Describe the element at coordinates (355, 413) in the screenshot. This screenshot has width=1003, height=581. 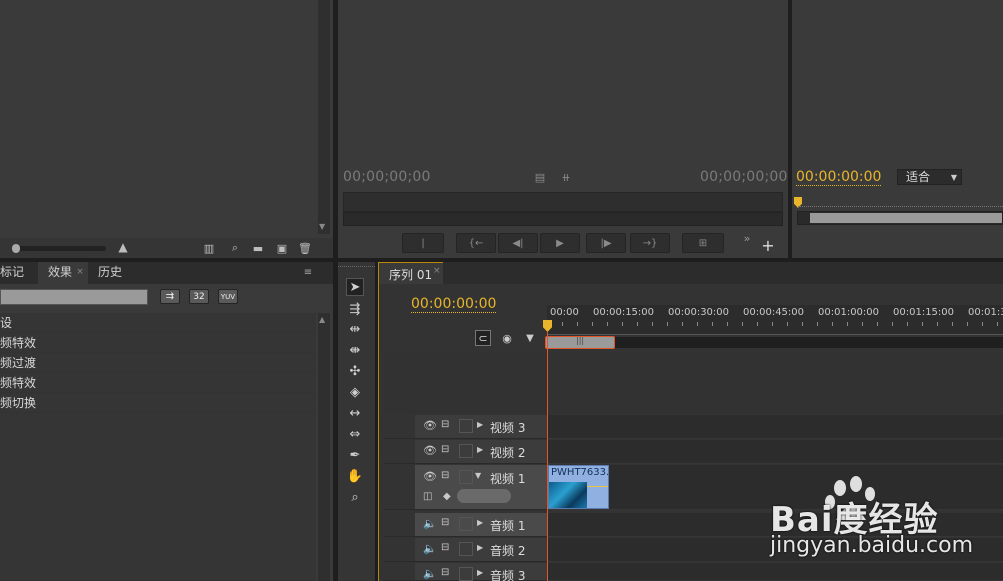
I see `slip-tool-icon: ↔` at that location.